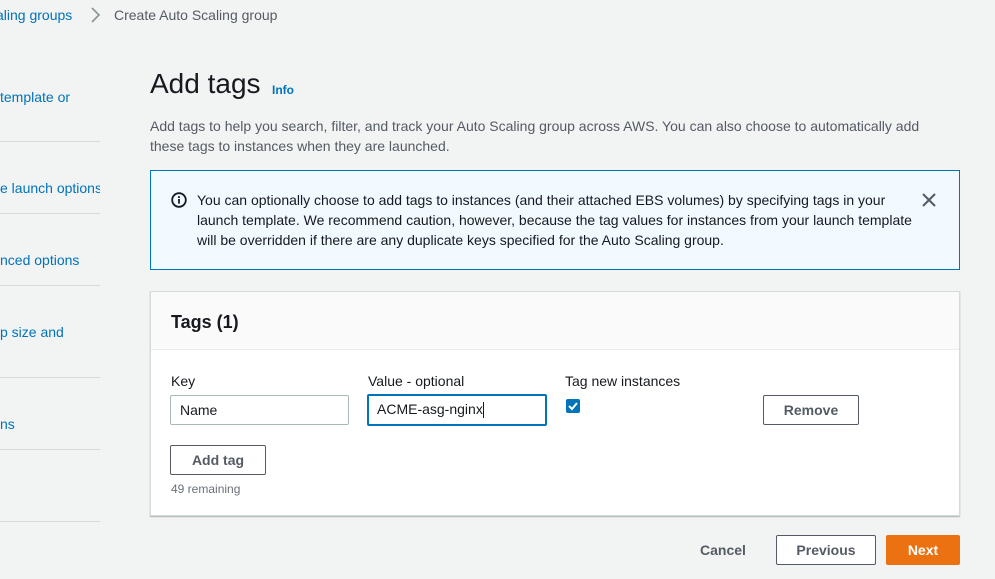 This screenshot has width=995, height=579. What do you see at coordinates (206, 489) in the screenshot?
I see `tags-remaining: 49 remaining` at bounding box center [206, 489].